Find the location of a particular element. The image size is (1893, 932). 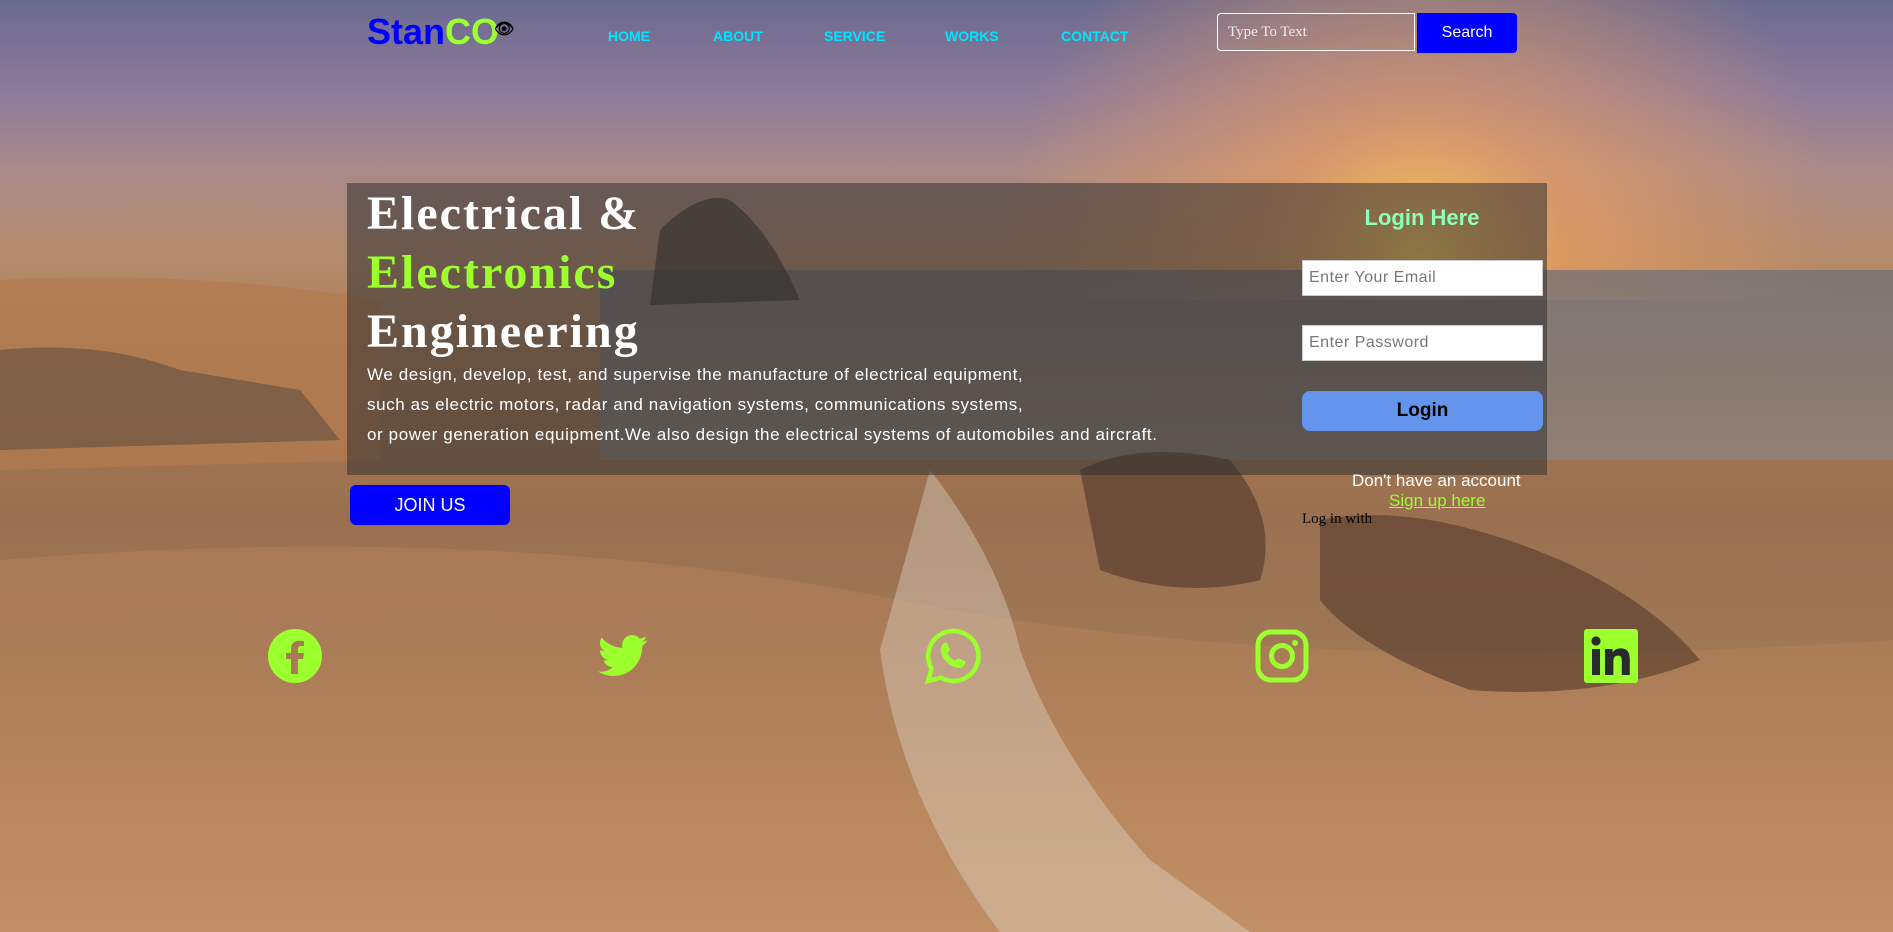

hero-title-line-2: Electronics is located at coordinates (492, 272).